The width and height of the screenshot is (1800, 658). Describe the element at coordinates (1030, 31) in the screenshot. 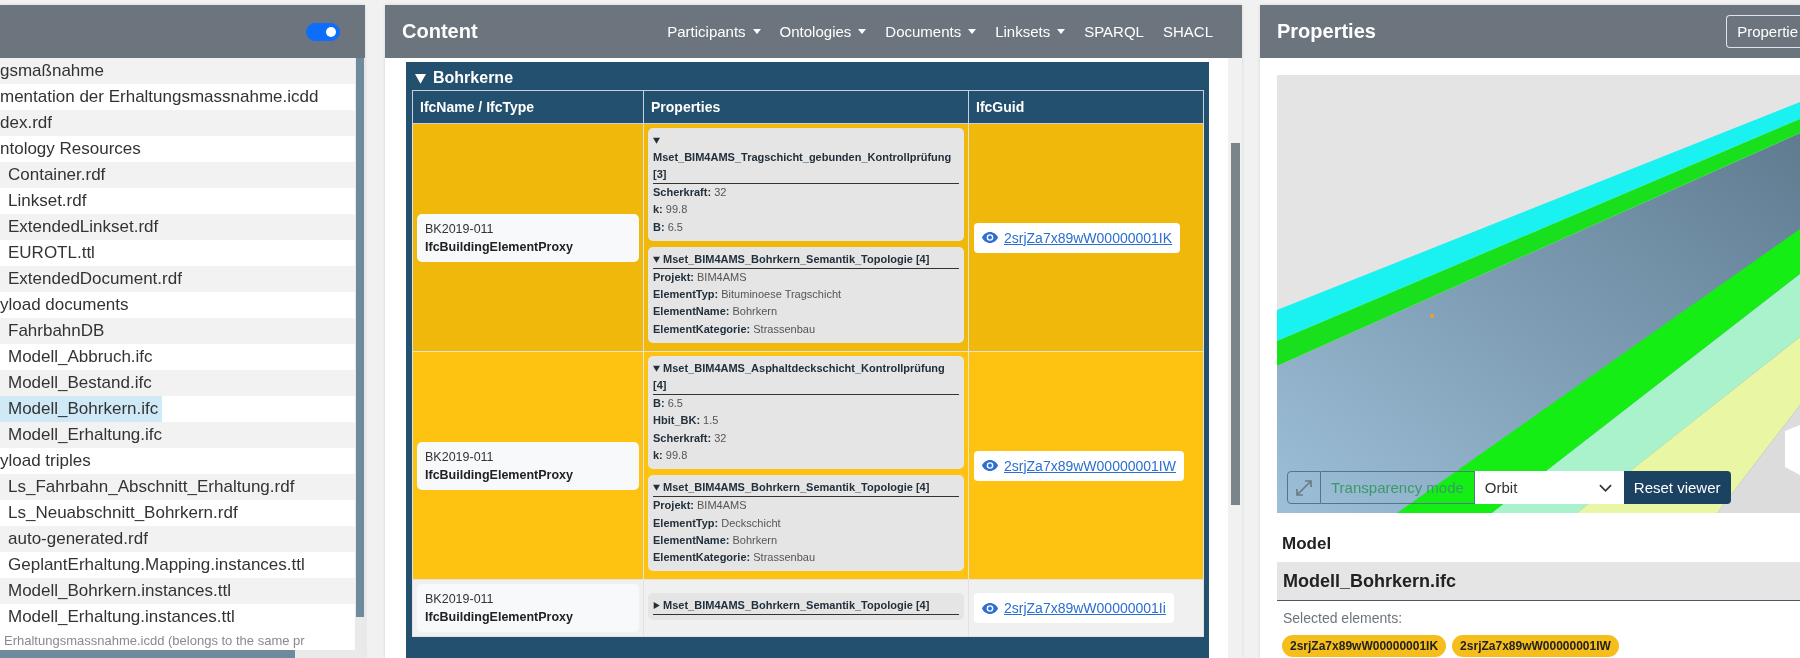

I see `nav-link: Linksets` at that location.